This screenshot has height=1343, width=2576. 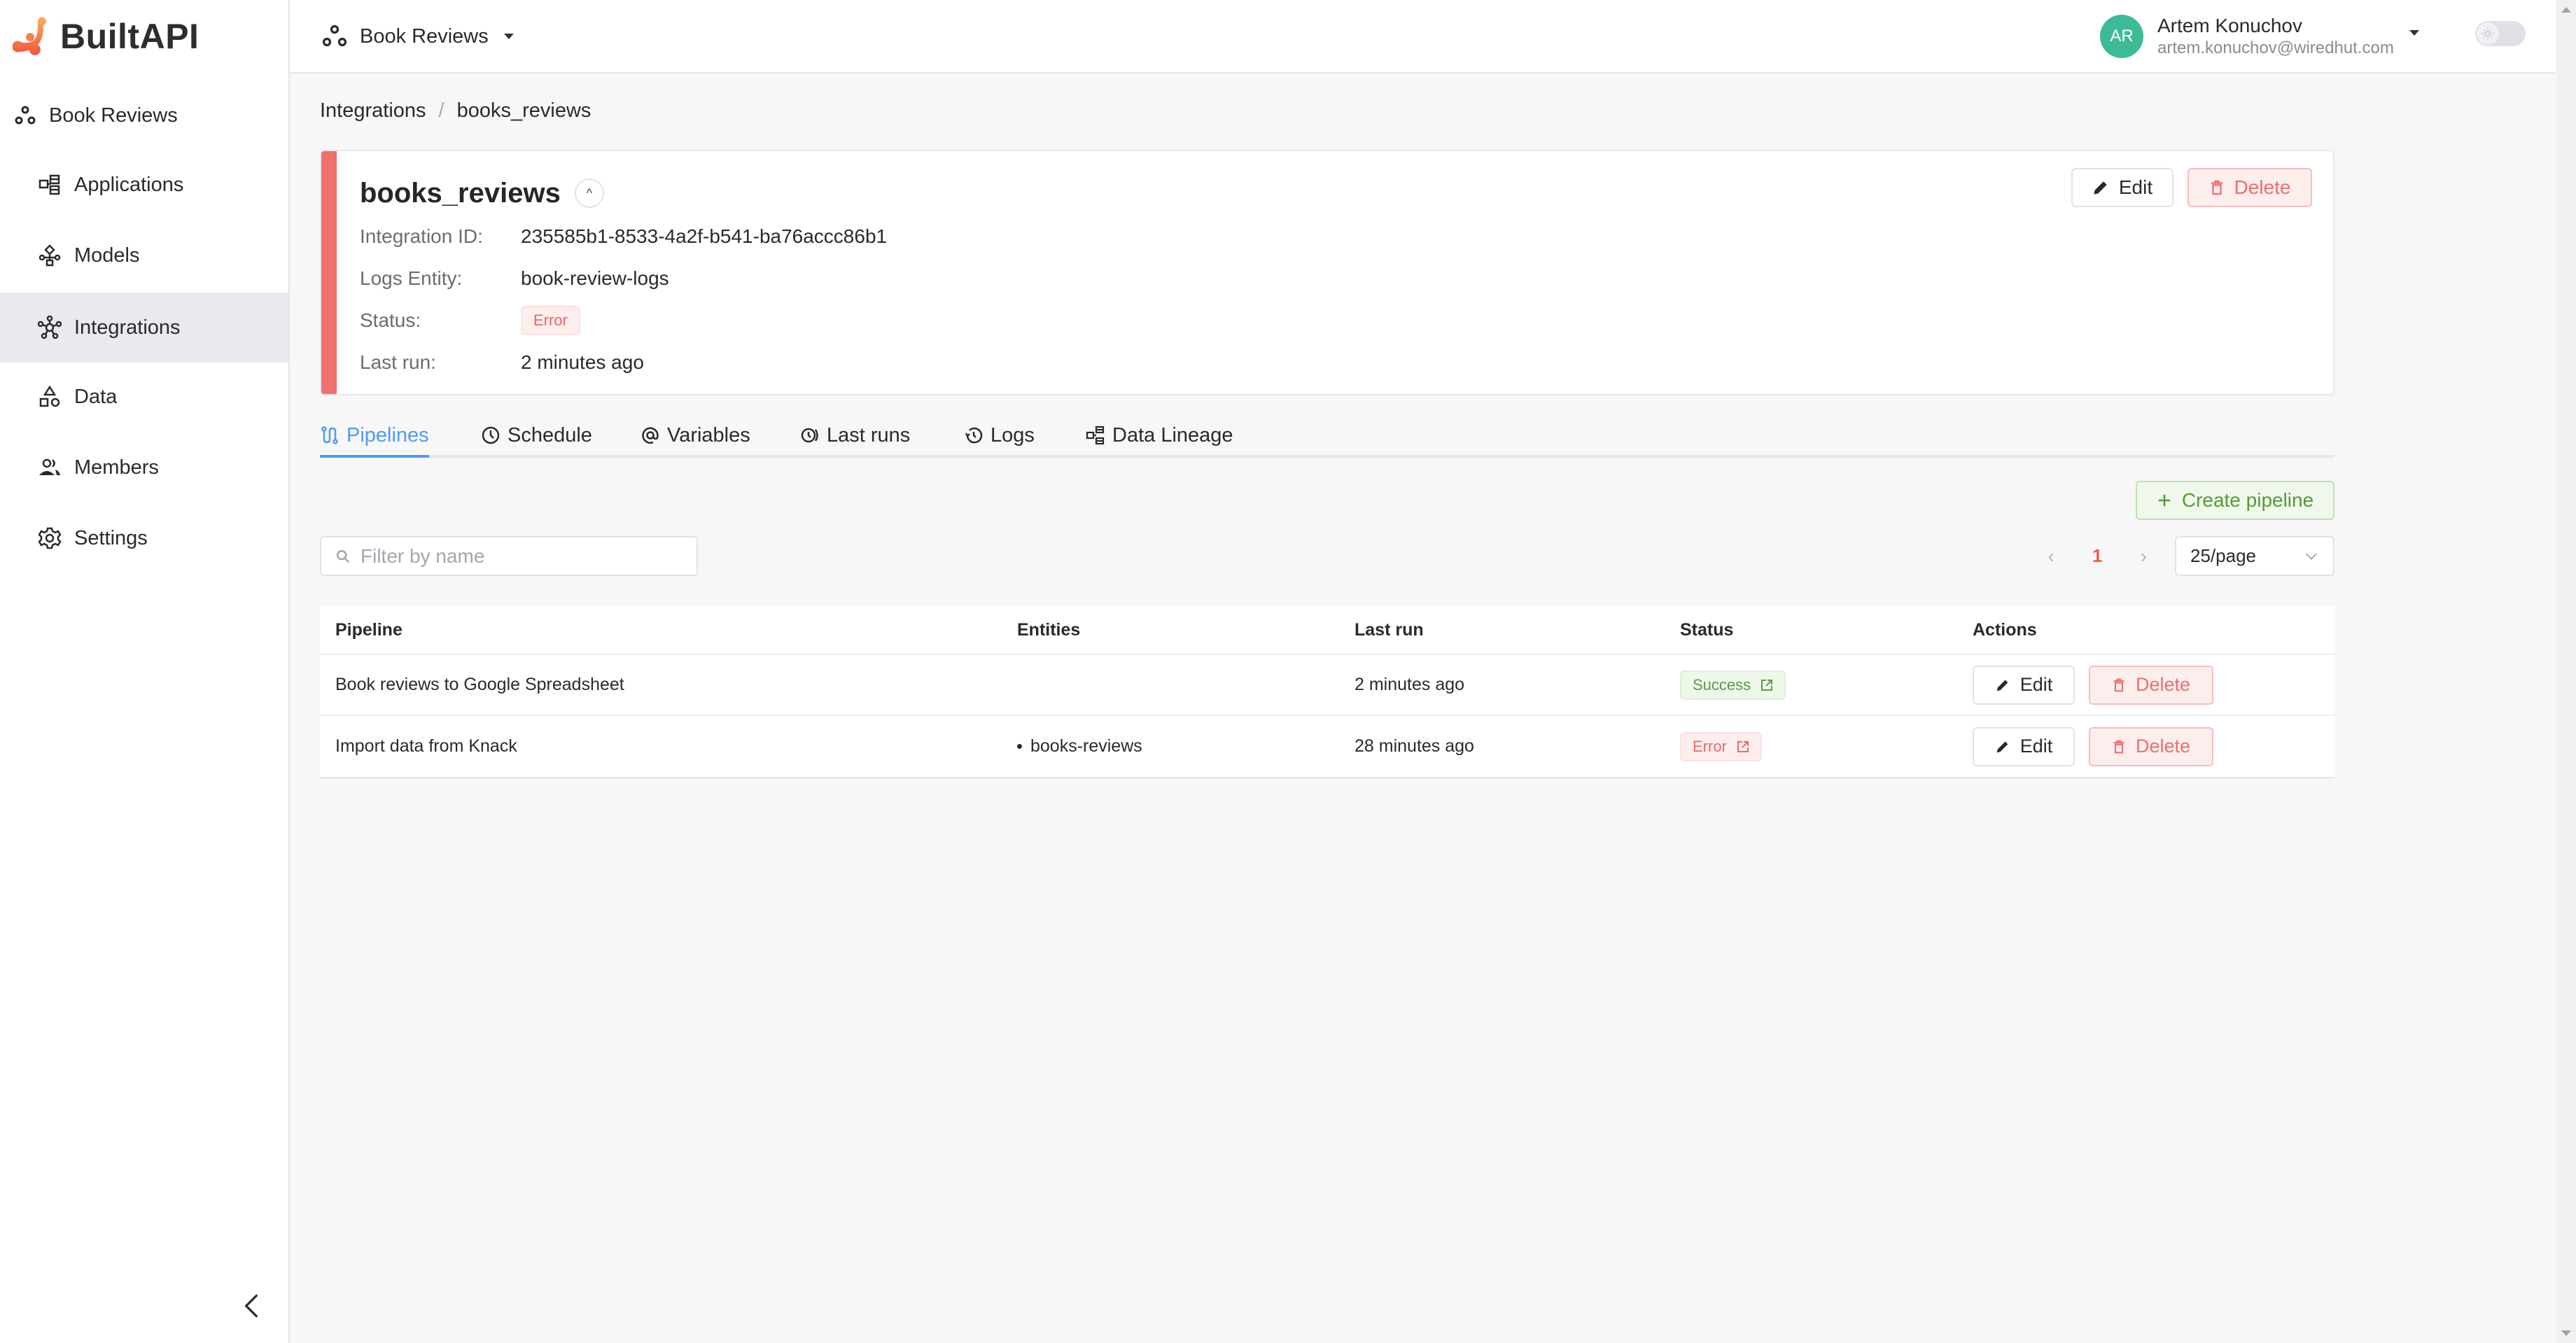 I want to click on collapse-sidebar-button, so click(x=251, y=1306).